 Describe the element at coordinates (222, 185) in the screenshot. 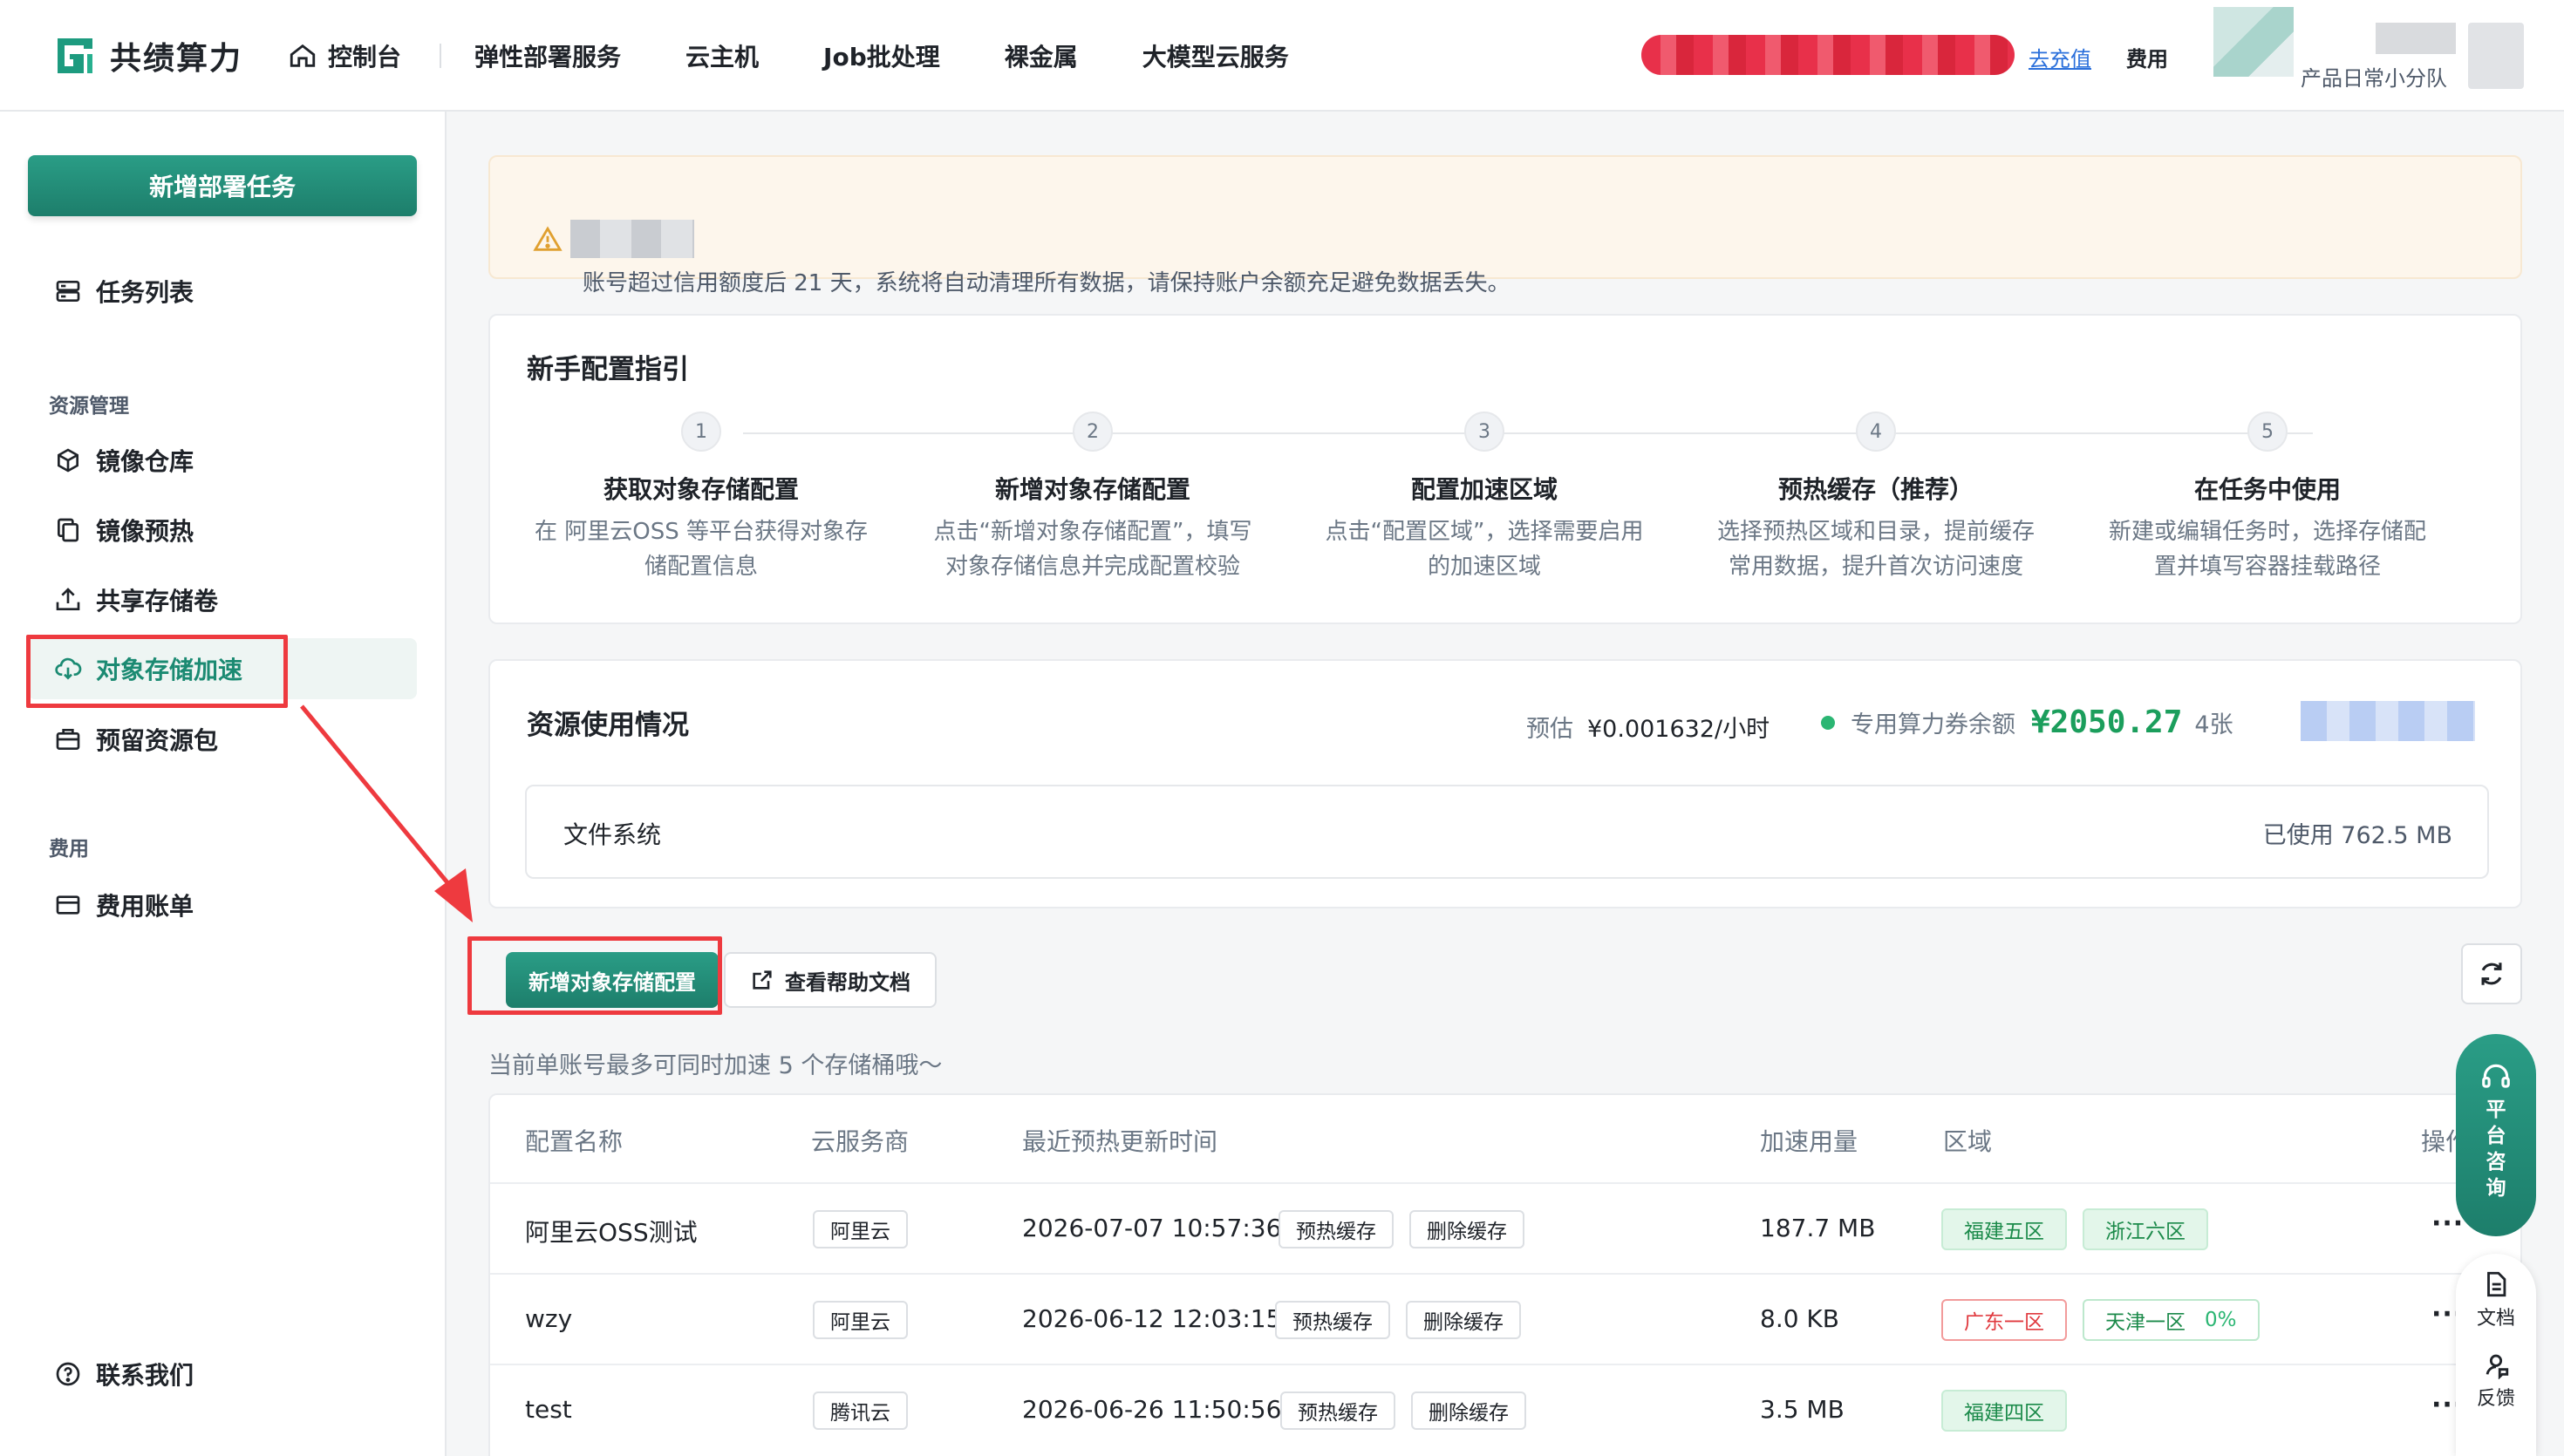

I see `new-task-button: 新增部署任务` at that location.